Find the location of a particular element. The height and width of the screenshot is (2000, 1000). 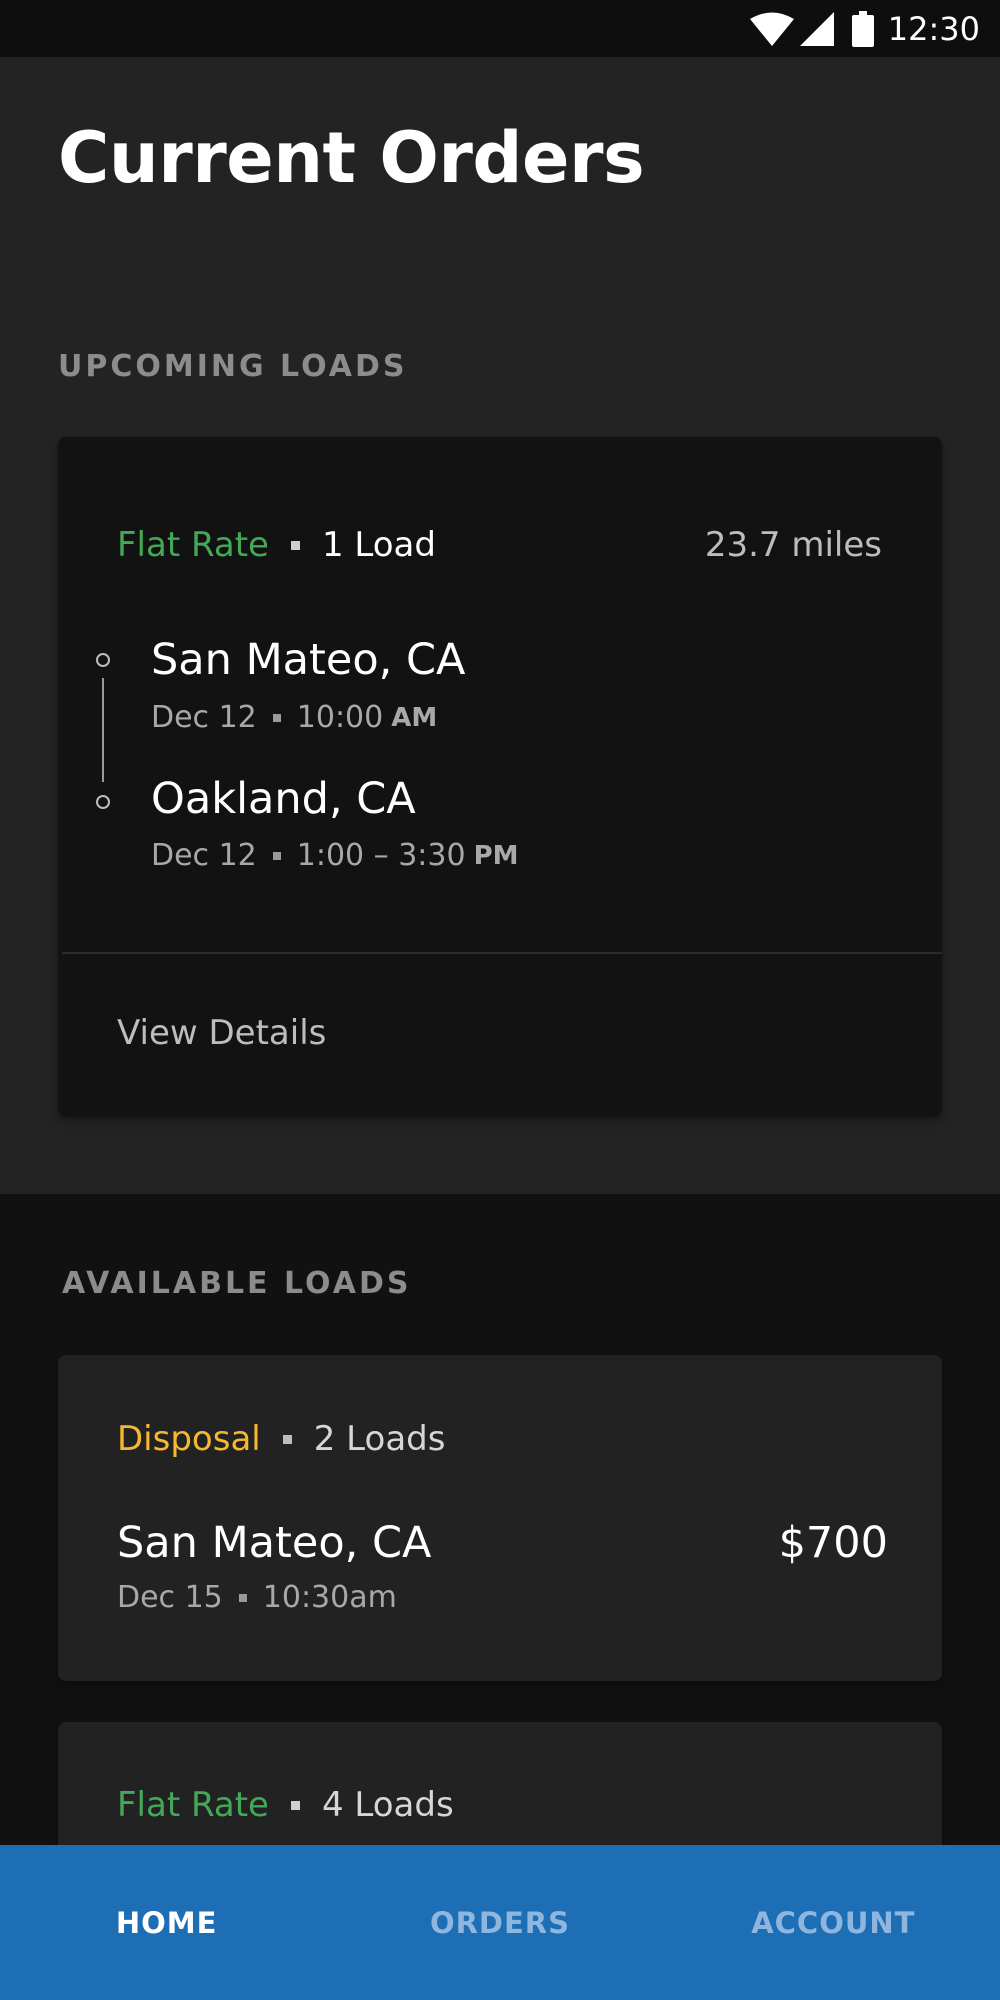

nav-orders: ORDERS is located at coordinates (499, 1922).